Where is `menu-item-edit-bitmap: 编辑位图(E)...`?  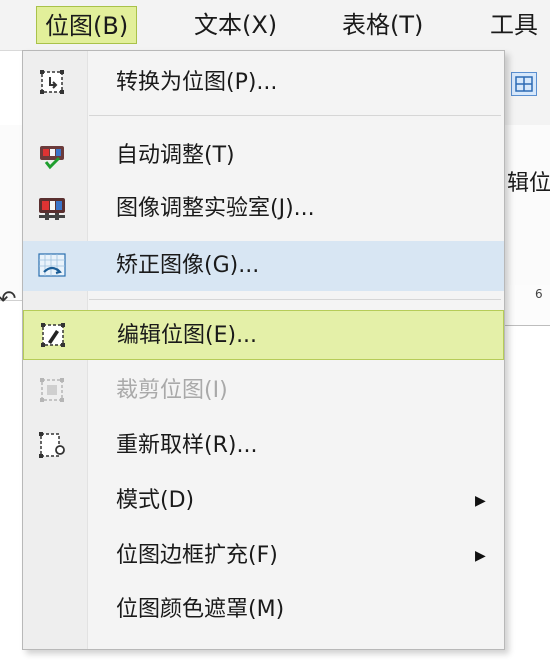 menu-item-edit-bitmap: 编辑位图(E)... is located at coordinates (263, 335).